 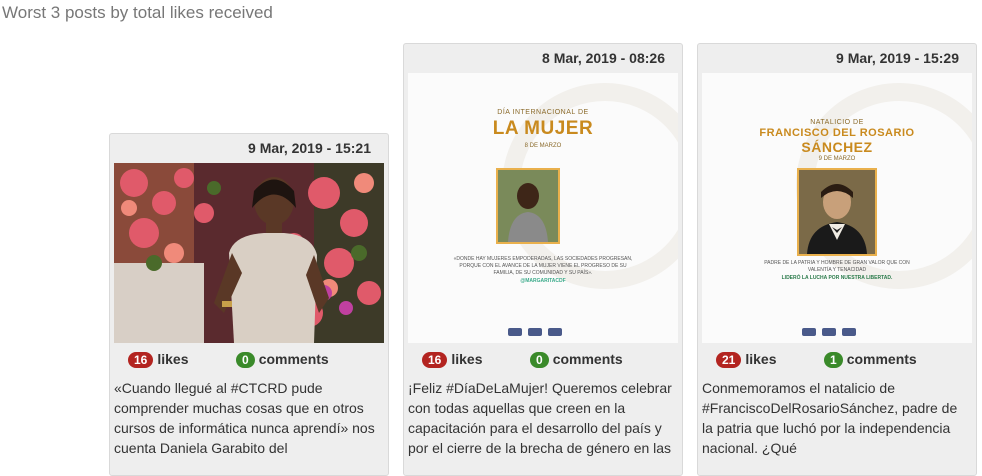 I want to click on post-image, so click(x=249, y=253).